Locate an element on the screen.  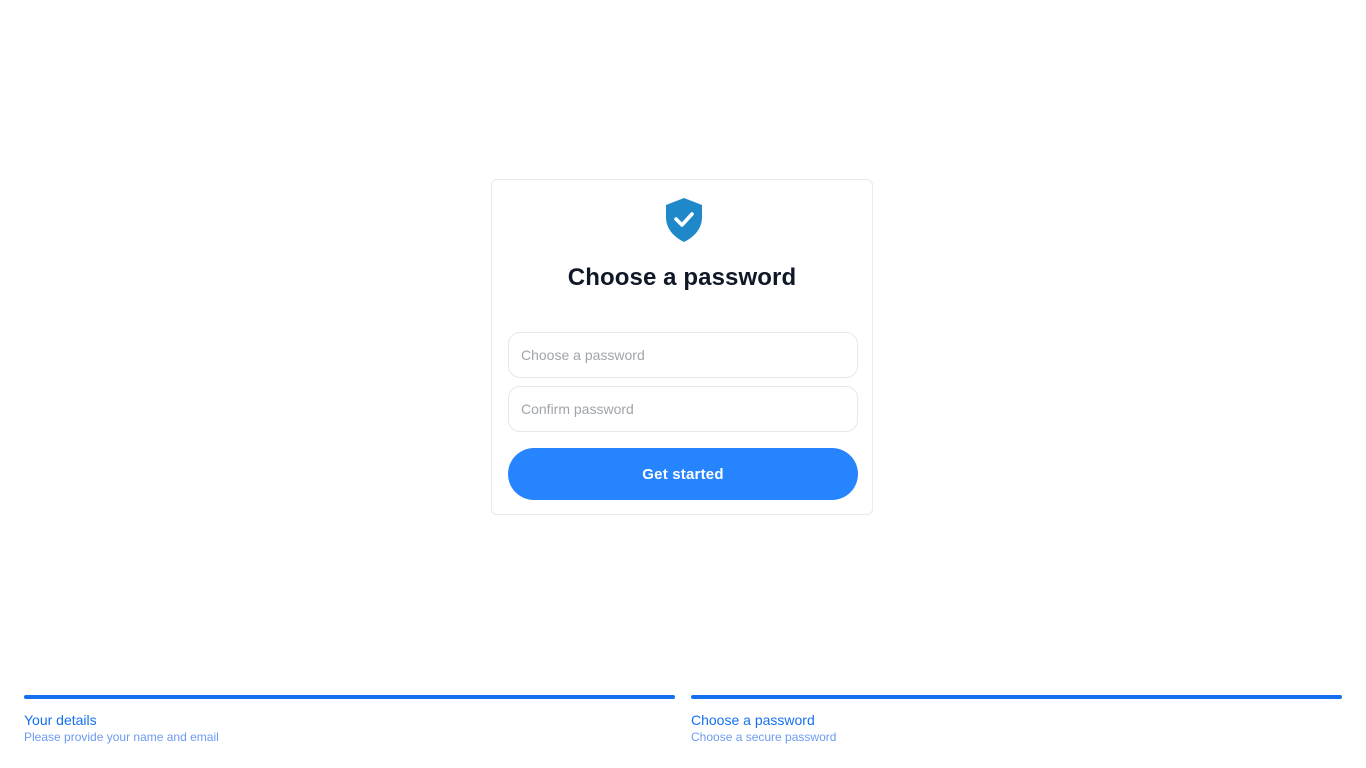
step-description: Choose a secure password is located at coordinates (764, 737).